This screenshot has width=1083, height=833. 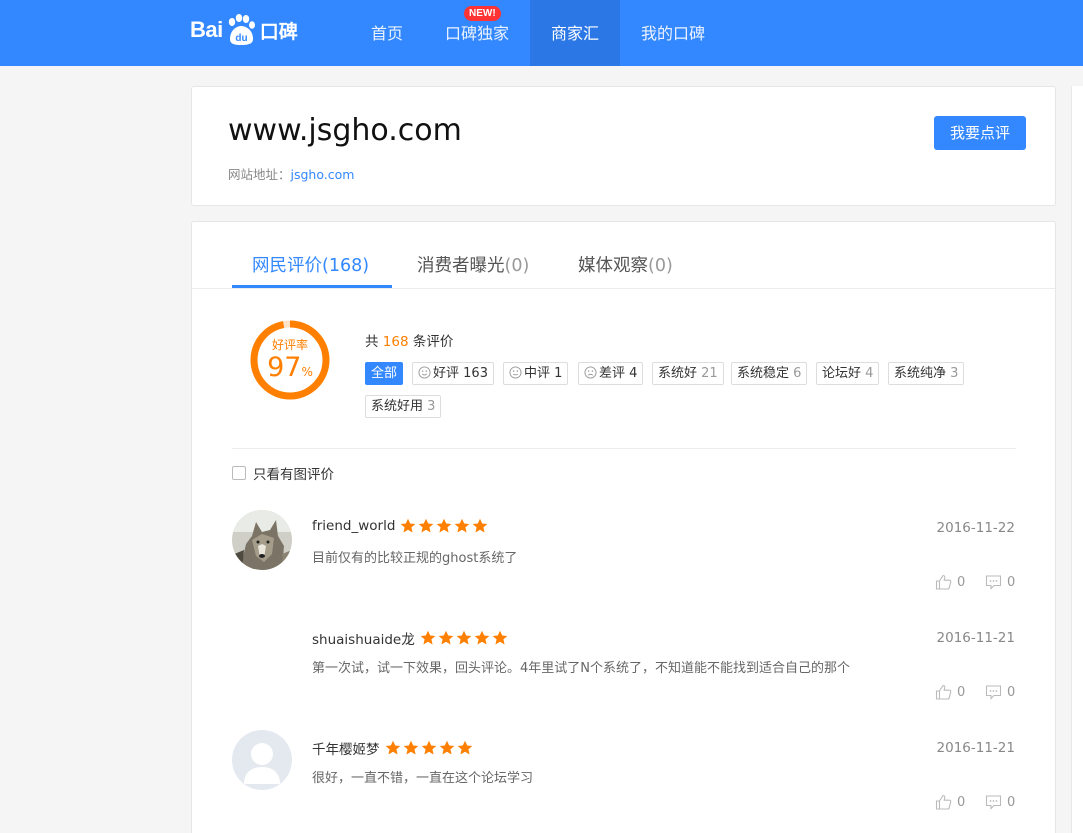 What do you see at coordinates (475, 373) in the screenshot?
I see `filter-count: 163` at bounding box center [475, 373].